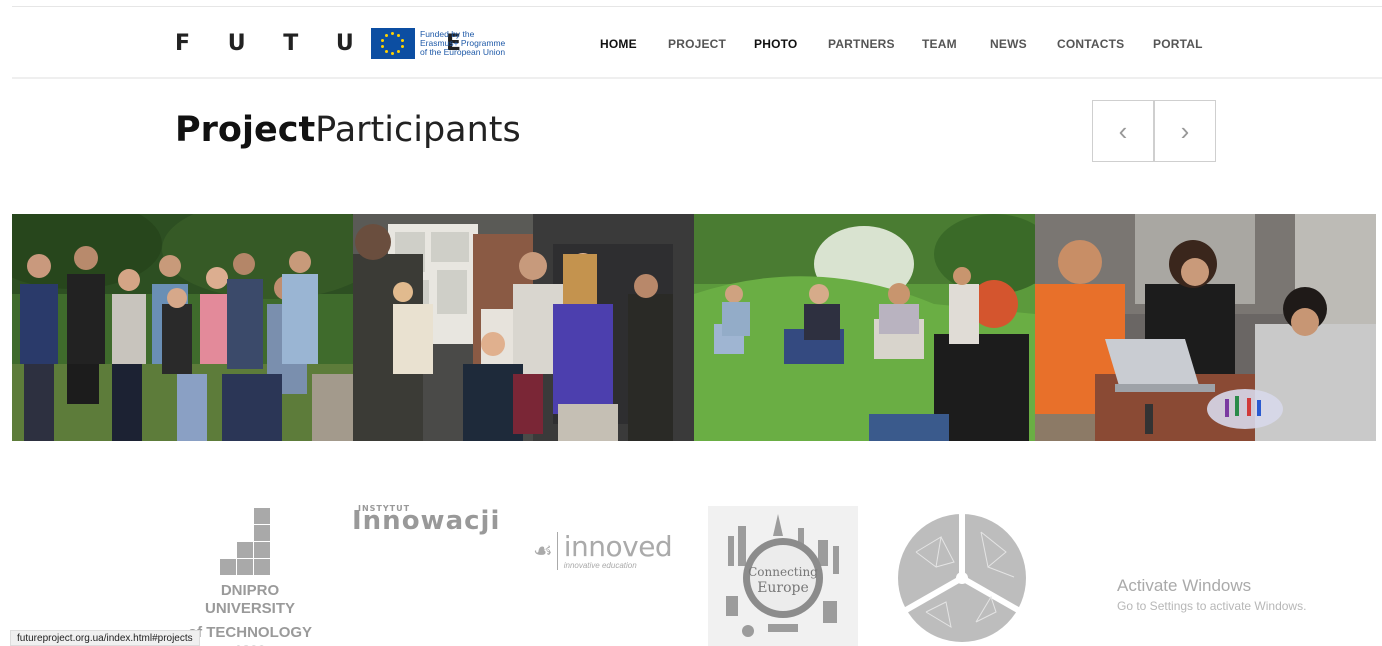 The image size is (1382, 646). Describe the element at coordinates (783, 572) in the screenshot. I see `connecting-line1: Connecting` at that location.